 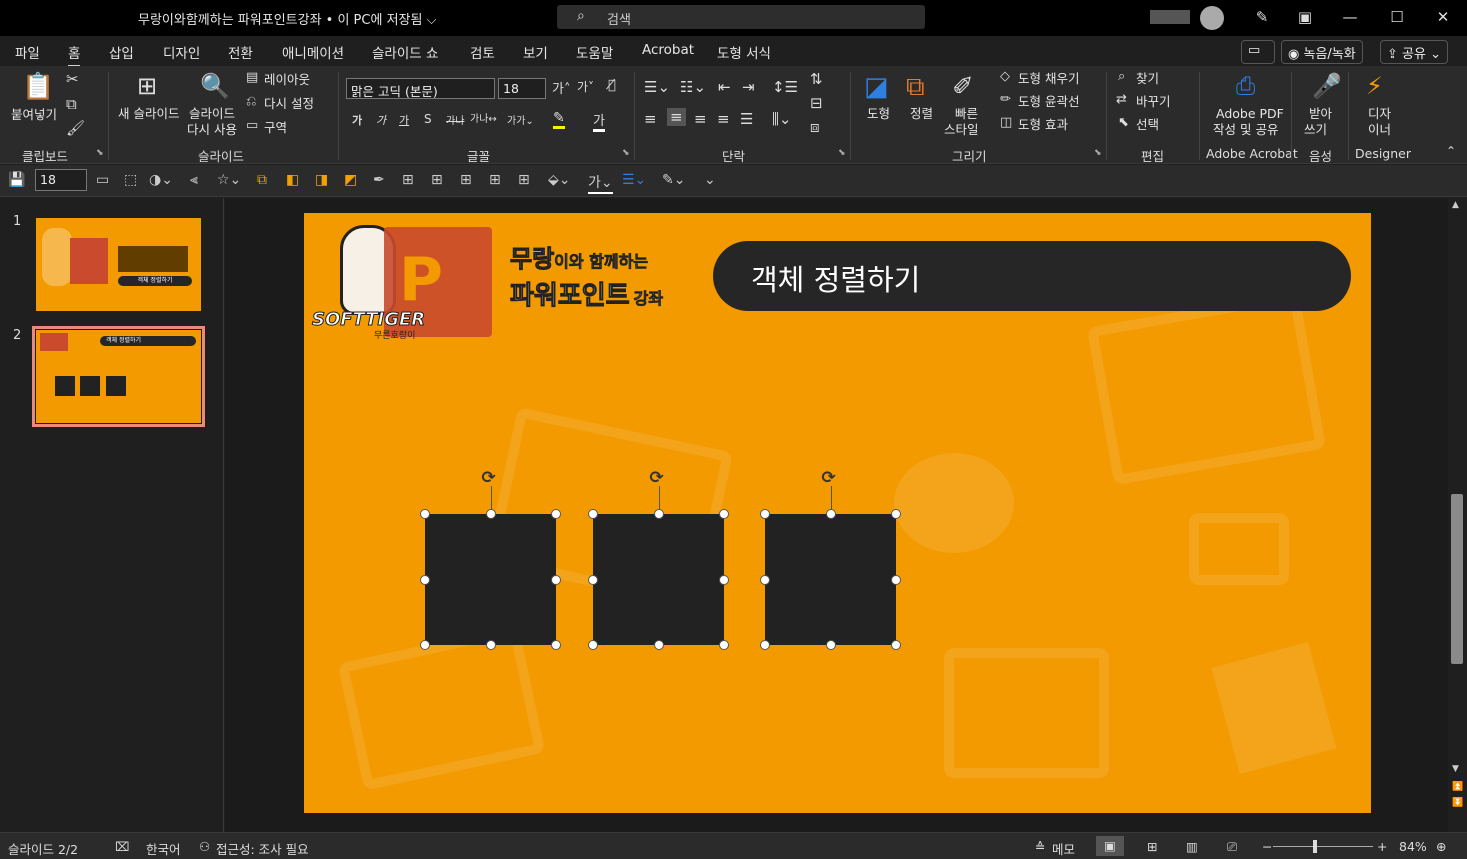 I want to click on search-box: ⌕ 검색, so click(x=741, y=17).